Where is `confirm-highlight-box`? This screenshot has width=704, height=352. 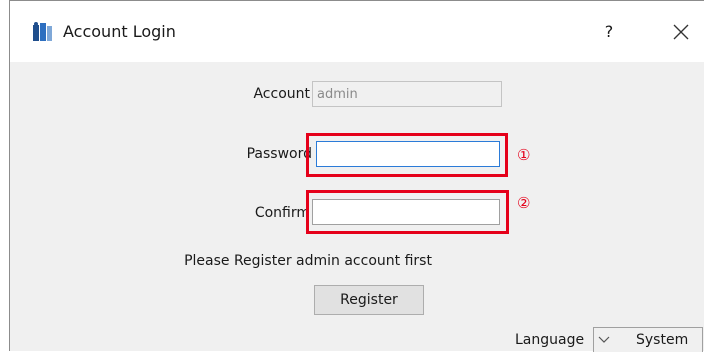 confirm-highlight-box is located at coordinates (407, 212).